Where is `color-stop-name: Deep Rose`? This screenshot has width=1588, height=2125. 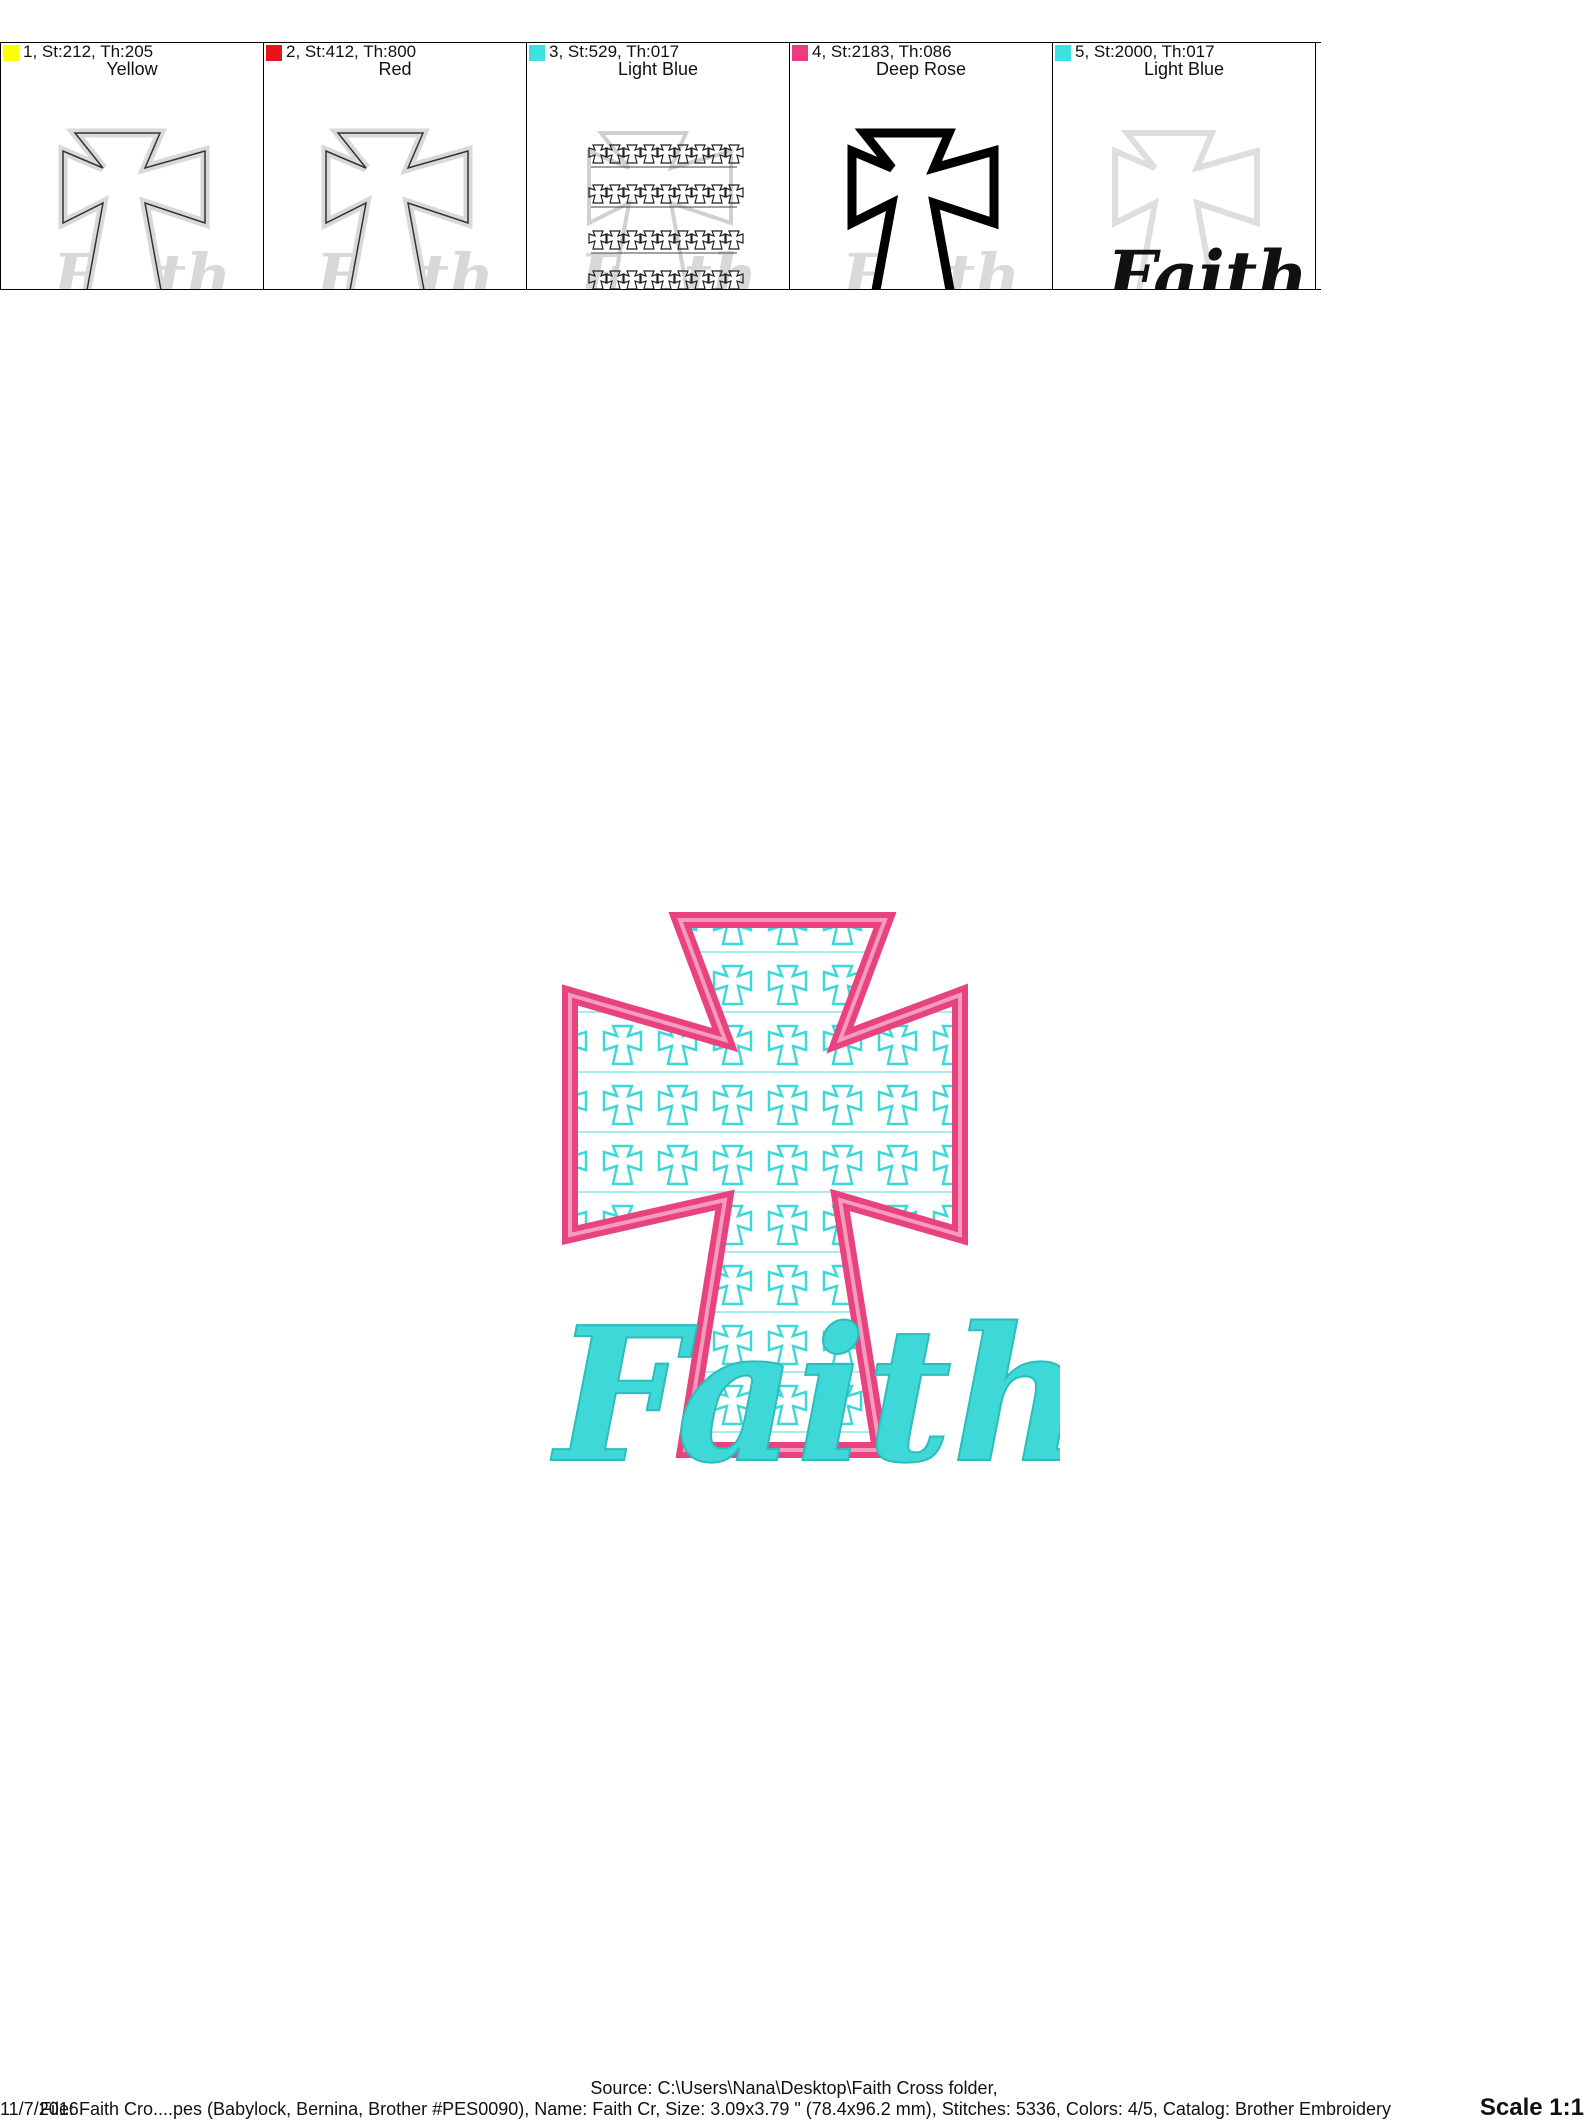 color-stop-name: Deep Rose is located at coordinates (921, 69).